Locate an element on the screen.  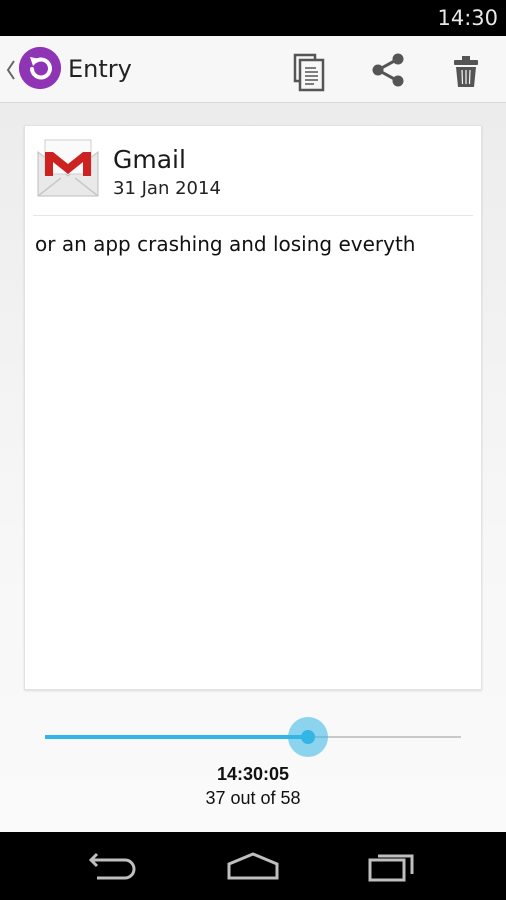
home-icon is located at coordinates (253, 866).